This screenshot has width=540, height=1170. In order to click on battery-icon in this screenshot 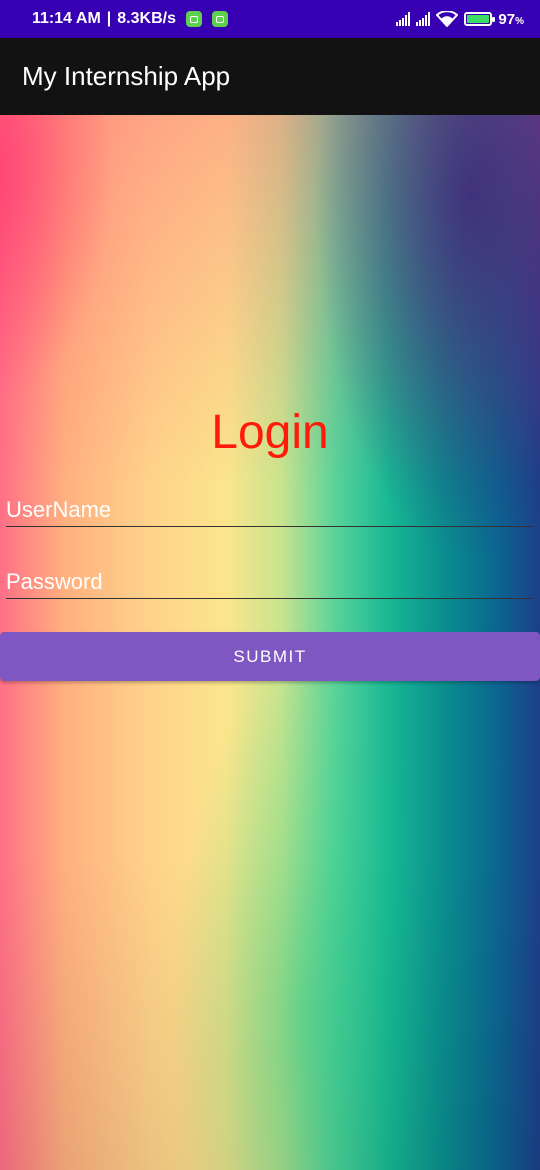, I will do `click(480, 19)`.